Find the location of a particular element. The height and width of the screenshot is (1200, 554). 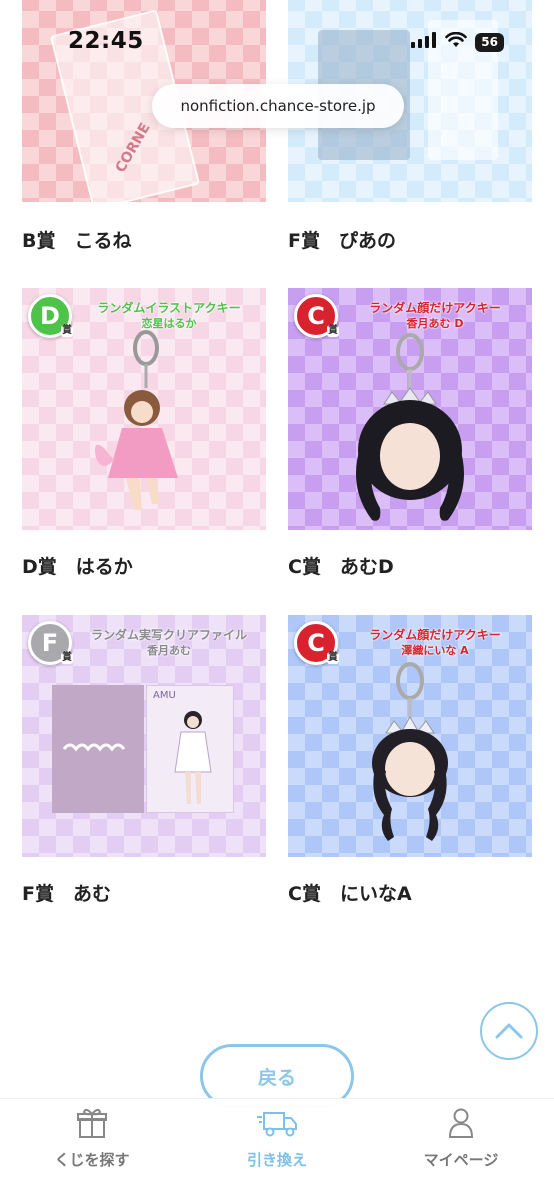

clear-file-left-panel is located at coordinates (98, 749).